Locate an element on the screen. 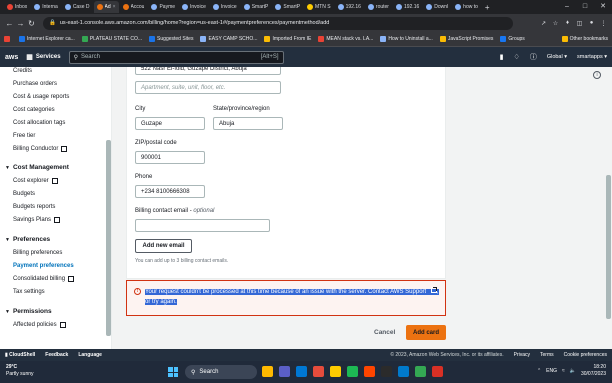 The width and height of the screenshot is (612, 383). browser-tab: how to is located at coordinates (466, 7).